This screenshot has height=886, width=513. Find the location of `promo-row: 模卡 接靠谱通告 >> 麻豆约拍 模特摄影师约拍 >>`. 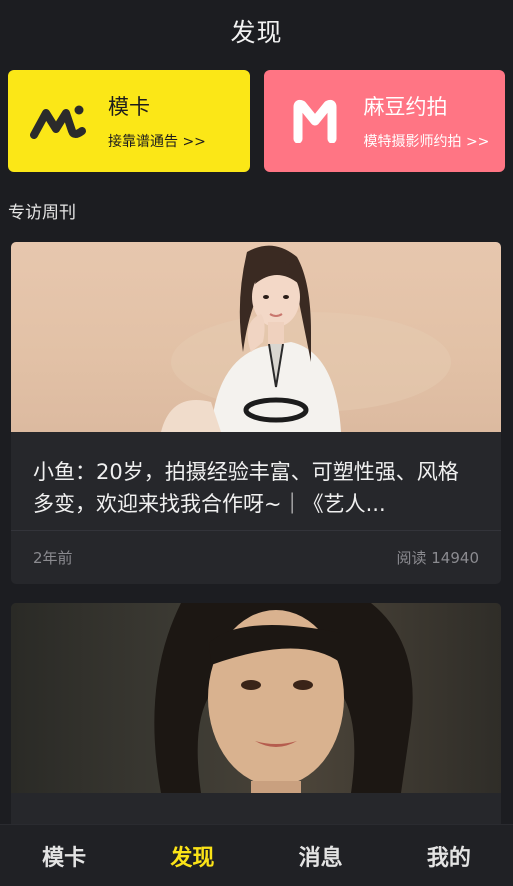

promo-row: 模卡 接靠谱通告 >> 麻豆约拍 模特摄影师约拍 >> is located at coordinates (256, 117).